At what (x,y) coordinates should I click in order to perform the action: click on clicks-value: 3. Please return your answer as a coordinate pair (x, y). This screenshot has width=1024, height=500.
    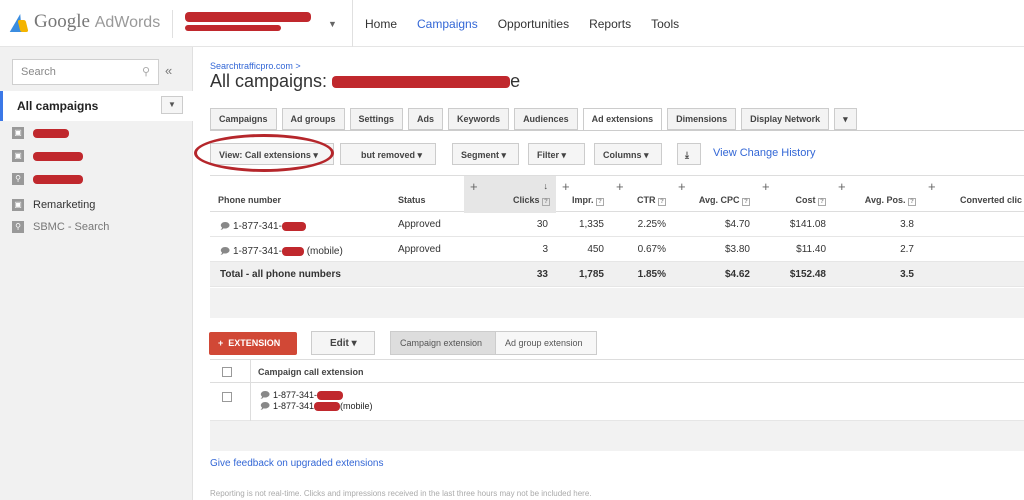
    Looking at the image, I should click on (545, 249).